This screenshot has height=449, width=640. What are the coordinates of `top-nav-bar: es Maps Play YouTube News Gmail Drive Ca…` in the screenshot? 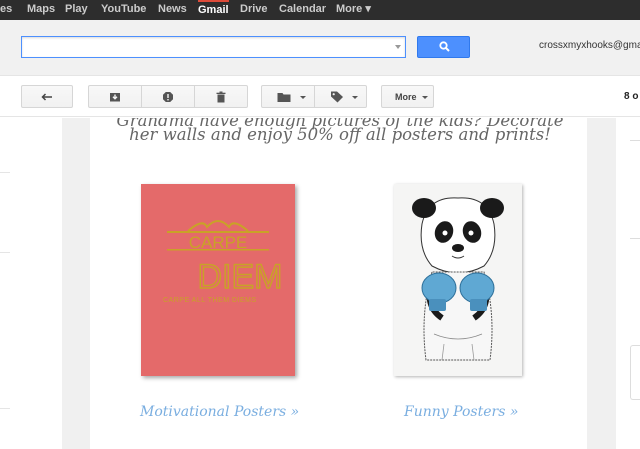 It's located at (320, 10).